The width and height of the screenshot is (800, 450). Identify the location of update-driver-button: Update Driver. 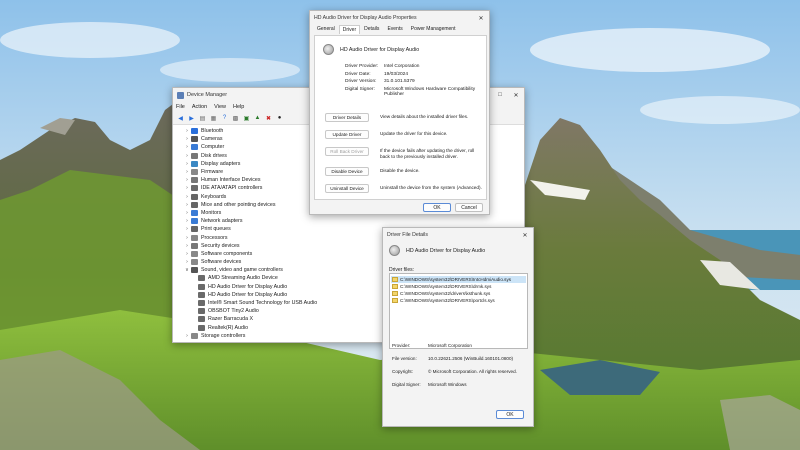
(347, 134).